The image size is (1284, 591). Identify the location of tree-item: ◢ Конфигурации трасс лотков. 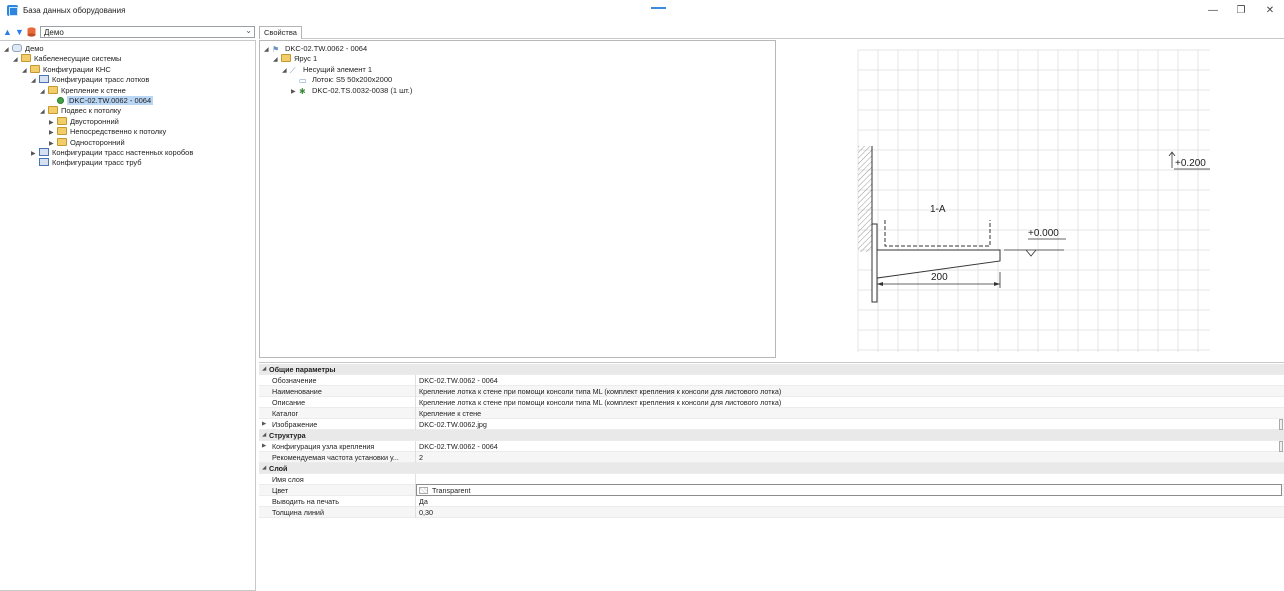
(90, 80).